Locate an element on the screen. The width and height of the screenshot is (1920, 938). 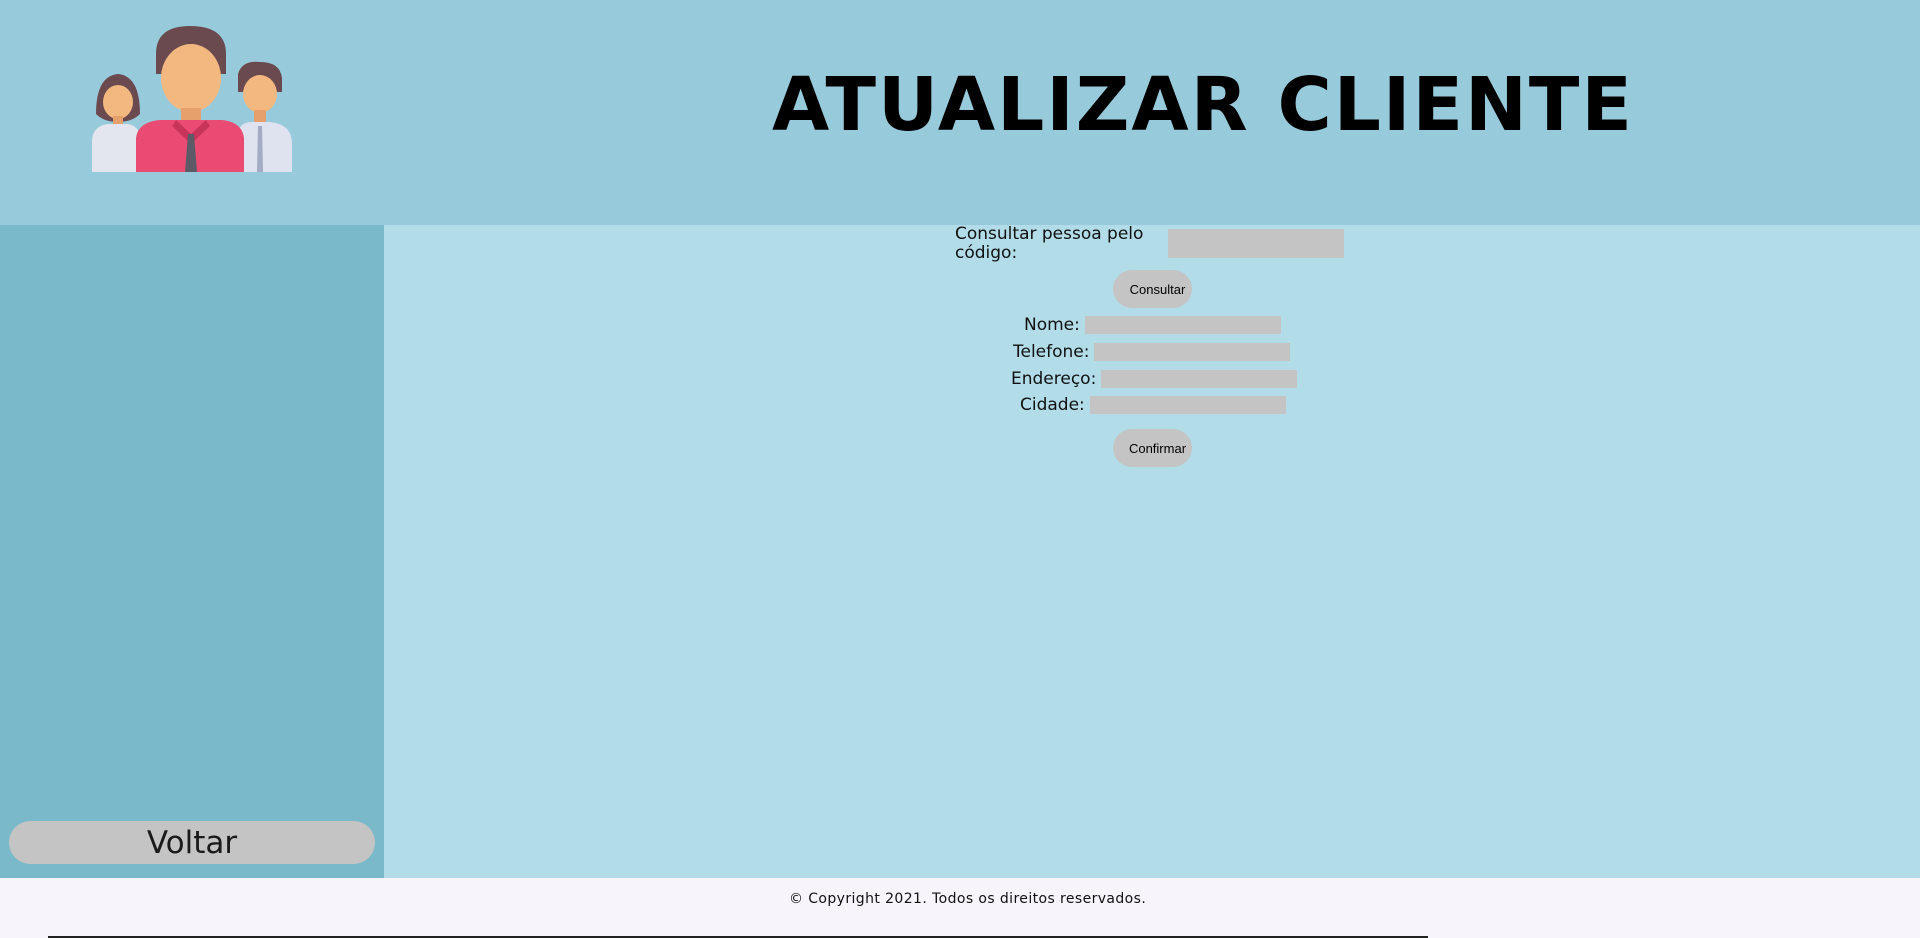
sidebar: Voltar is located at coordinates (192, 551).